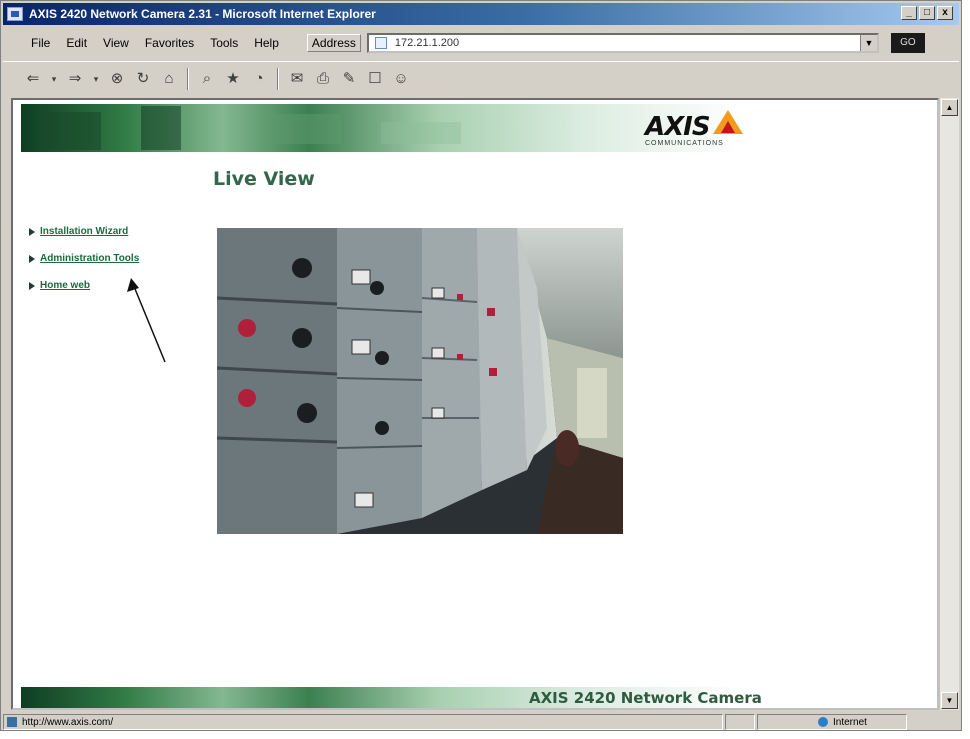 The height and width of the screenshot is (739, 970). What do you see at coordinates (728, 122) in the screenshot?
I see `axis-logo-triangle-icon` at bounding box center [728, 122].